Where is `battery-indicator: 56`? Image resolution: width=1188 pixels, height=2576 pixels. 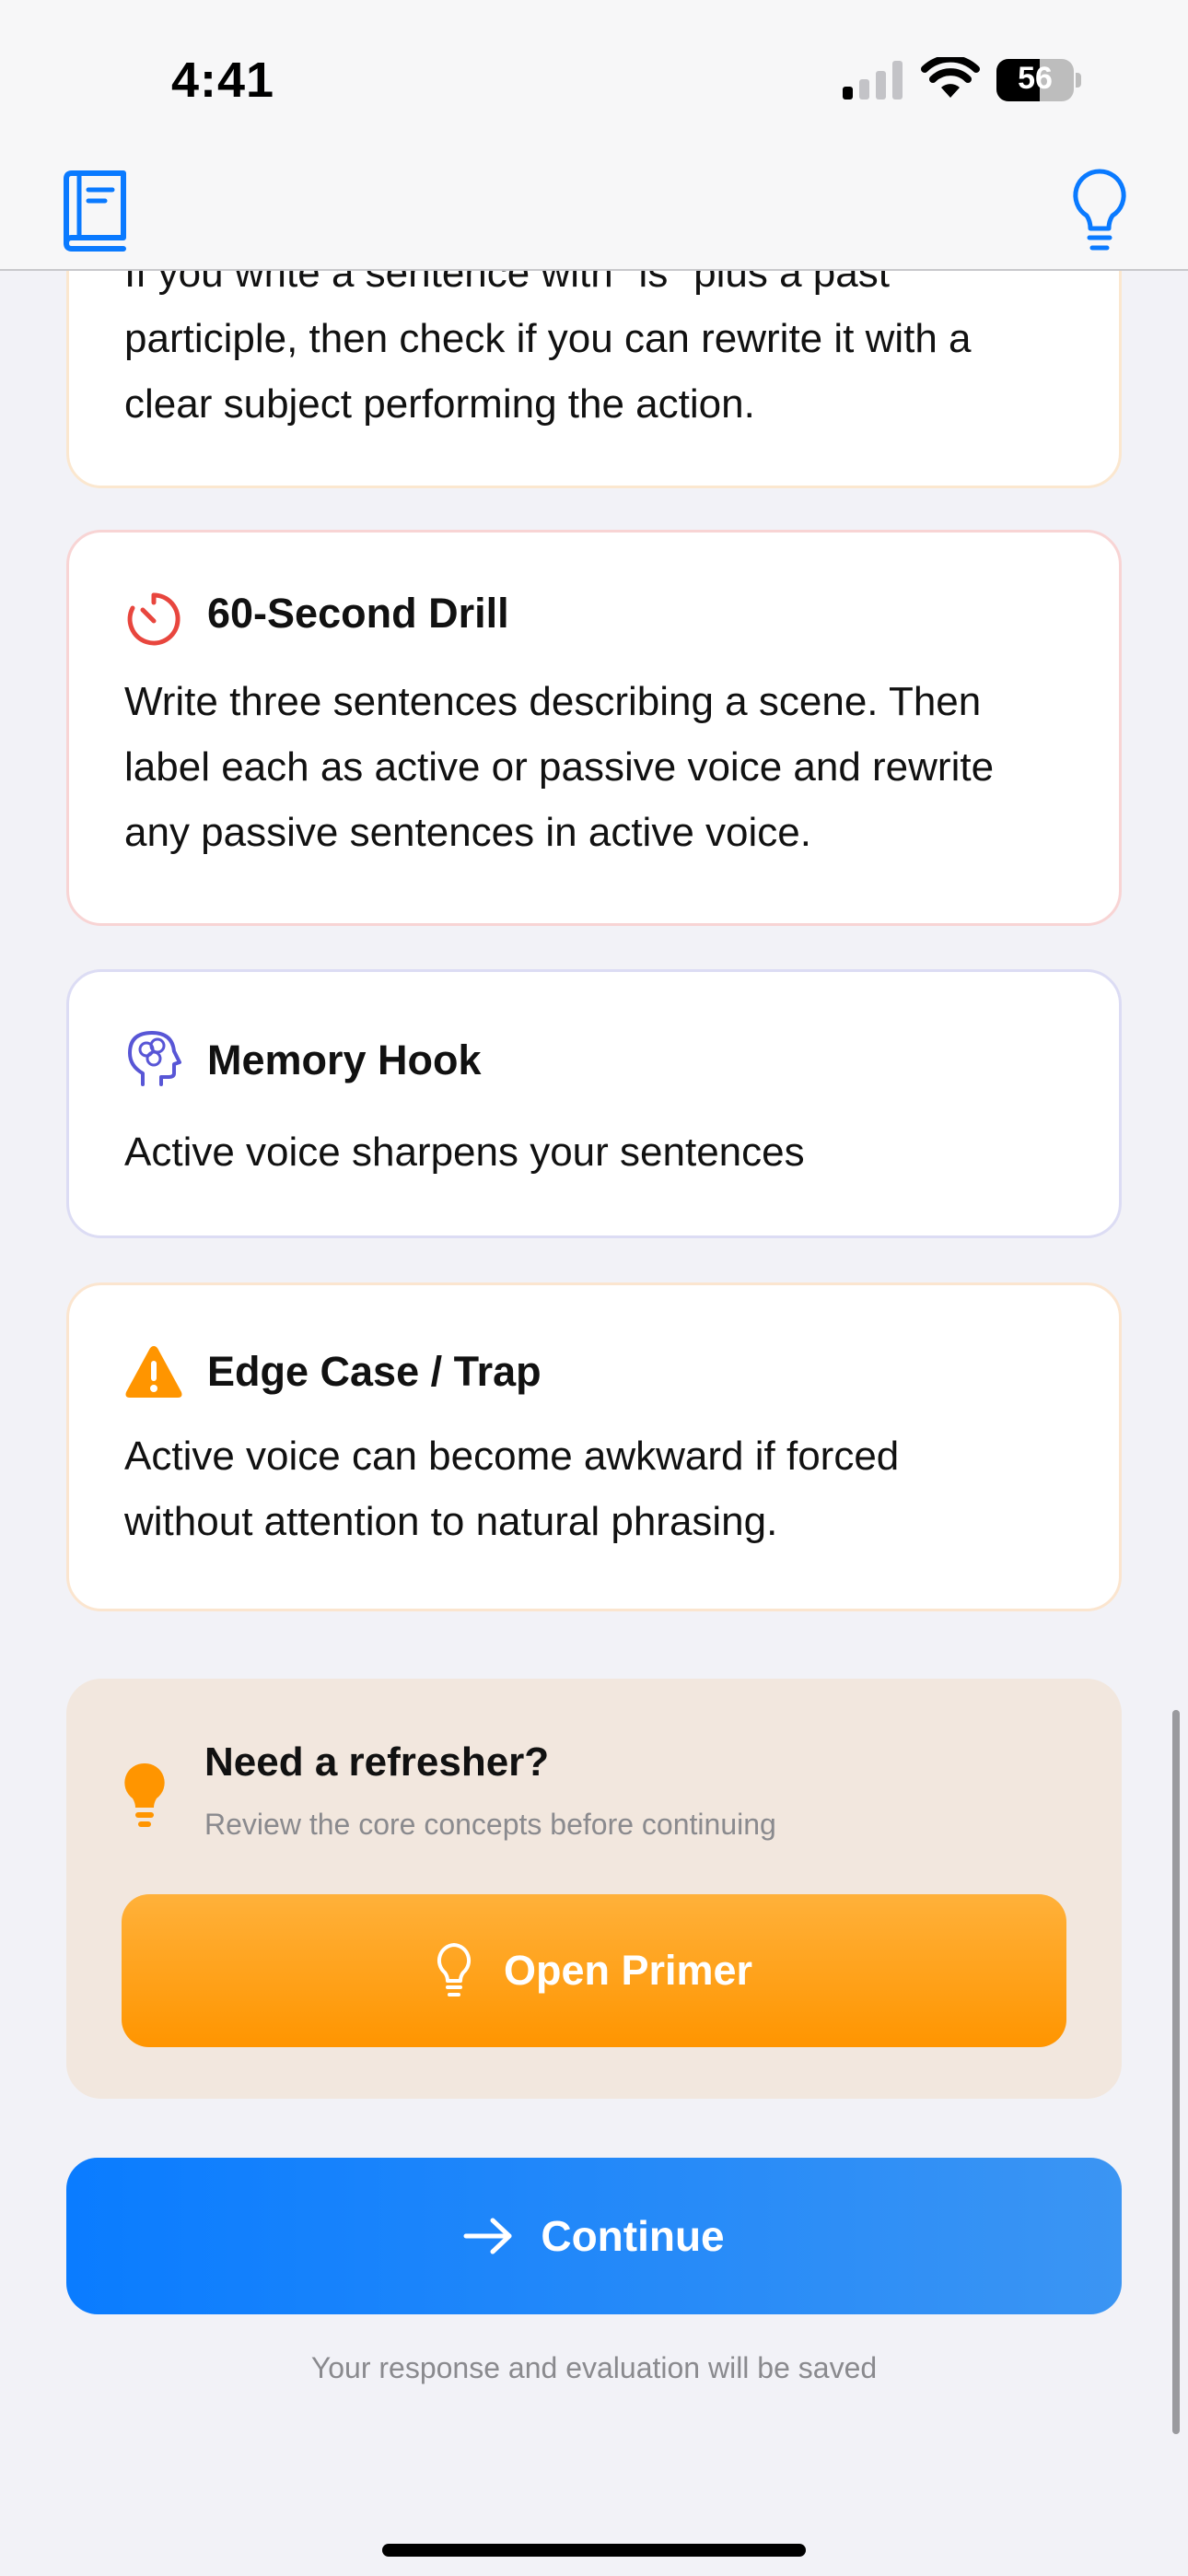
battery-indicator: 56 is located at coordinates (1038, 80).